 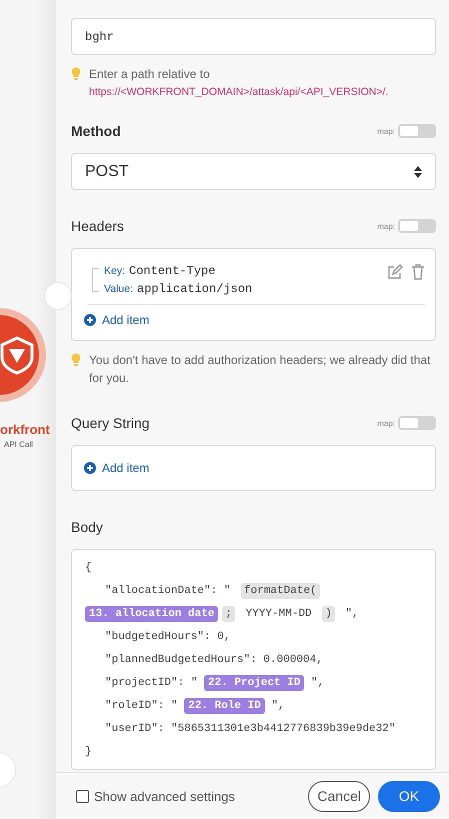 I want to click on url-input: bghr, so click(x=253, y=36).